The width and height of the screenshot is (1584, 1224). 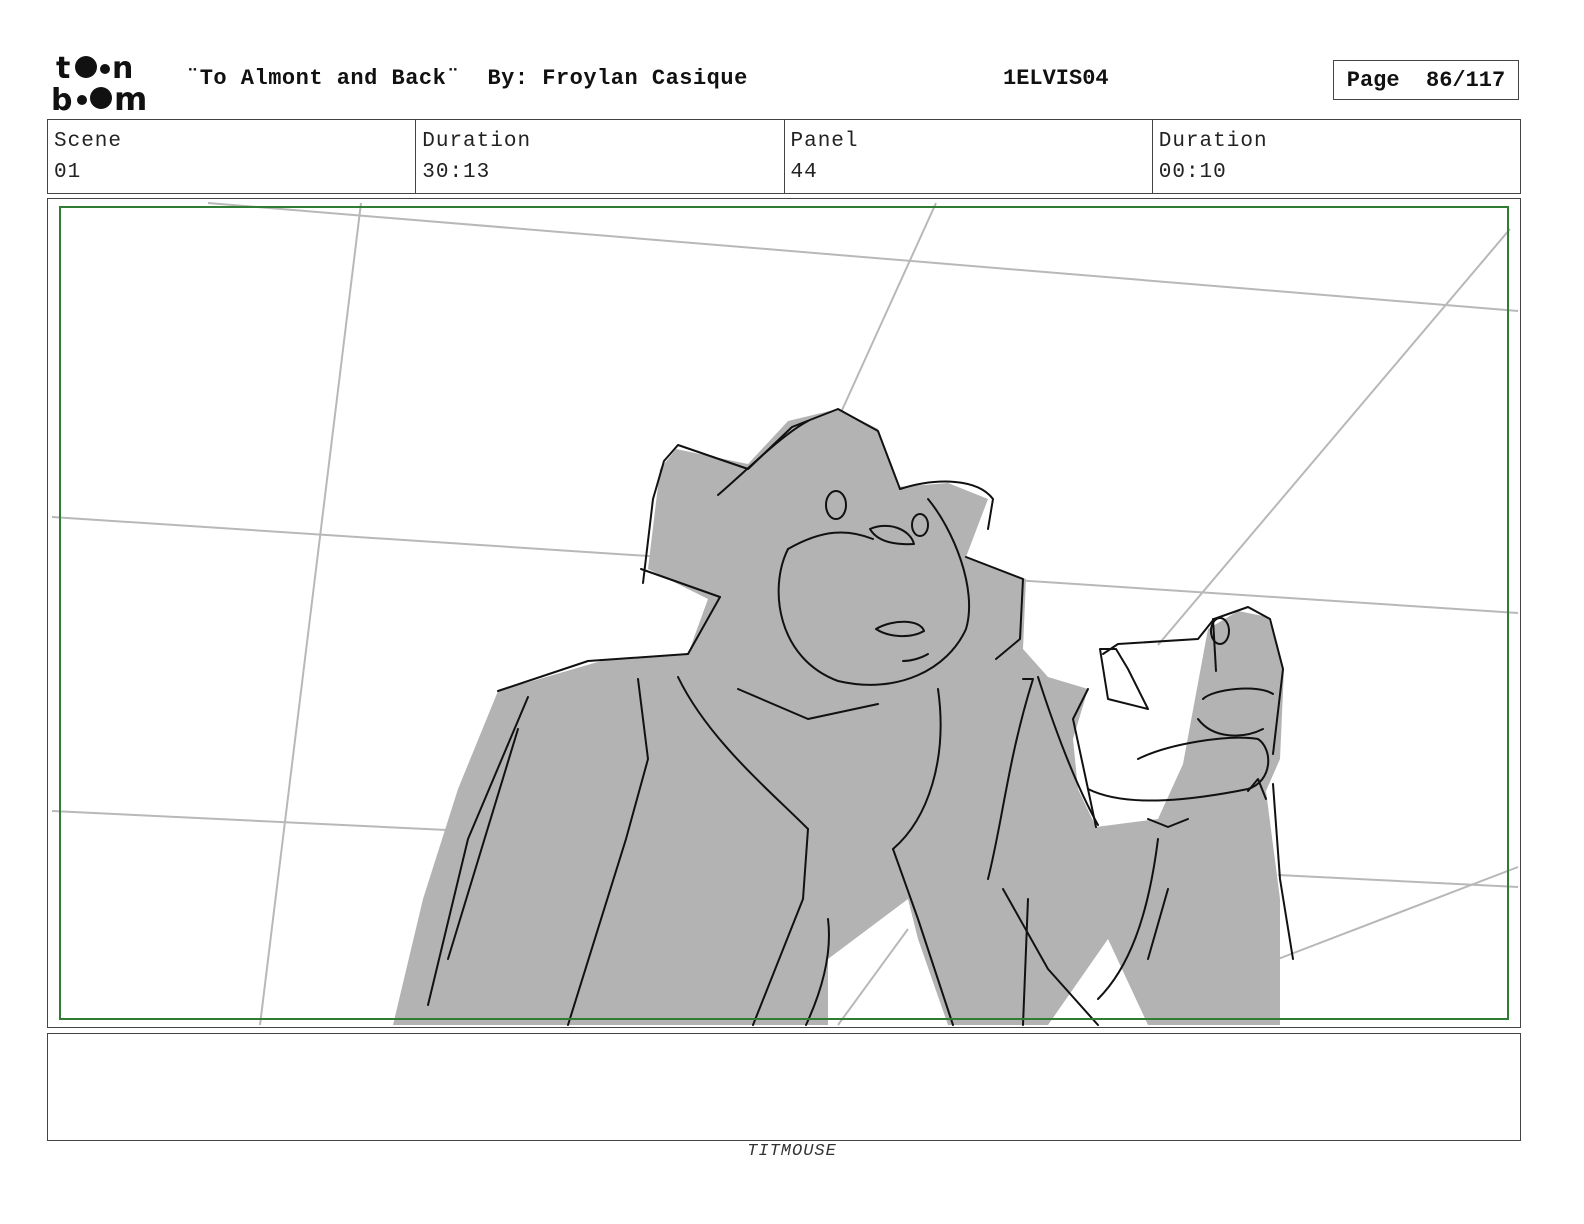 I want to click on document-title: ¨To Almont and Back¨ By: Froylan Casique, so click(x=467, y=78).